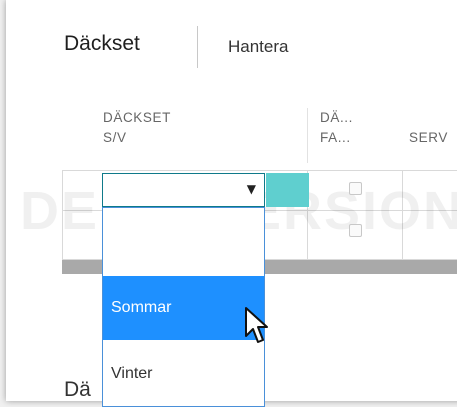  What do you see at coordinates (258, 47) in the screenshot?
I see `tab-hantera: Hantera` at bounding box center [258, 47].